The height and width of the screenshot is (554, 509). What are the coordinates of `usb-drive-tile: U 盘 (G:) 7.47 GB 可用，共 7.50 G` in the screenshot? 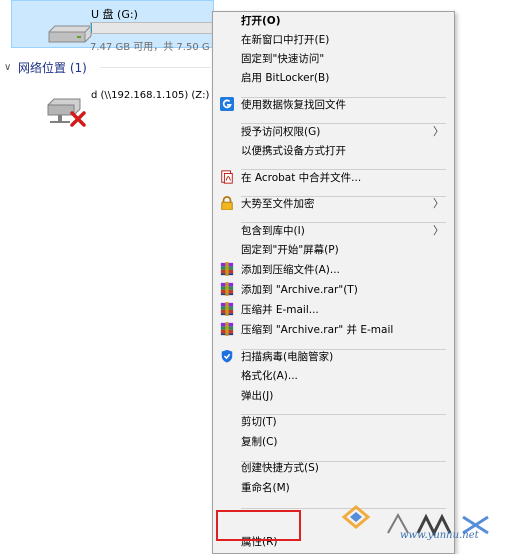 It's located at (115, 26).